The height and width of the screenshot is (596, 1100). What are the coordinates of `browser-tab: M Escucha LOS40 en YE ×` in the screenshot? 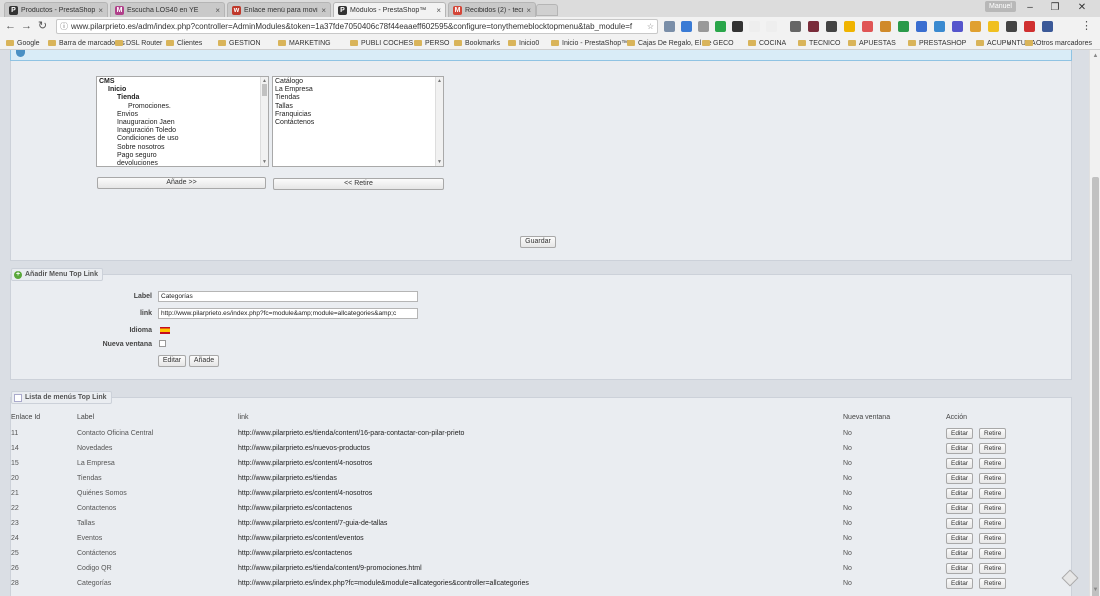 It's located at (167, 9).